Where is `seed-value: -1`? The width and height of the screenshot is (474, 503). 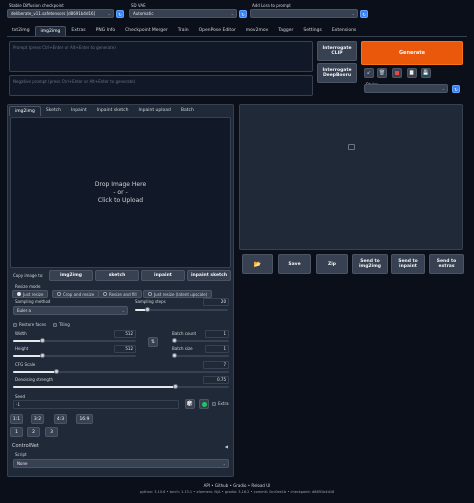 seed-value: -1 is located at coordinates (18, 404).